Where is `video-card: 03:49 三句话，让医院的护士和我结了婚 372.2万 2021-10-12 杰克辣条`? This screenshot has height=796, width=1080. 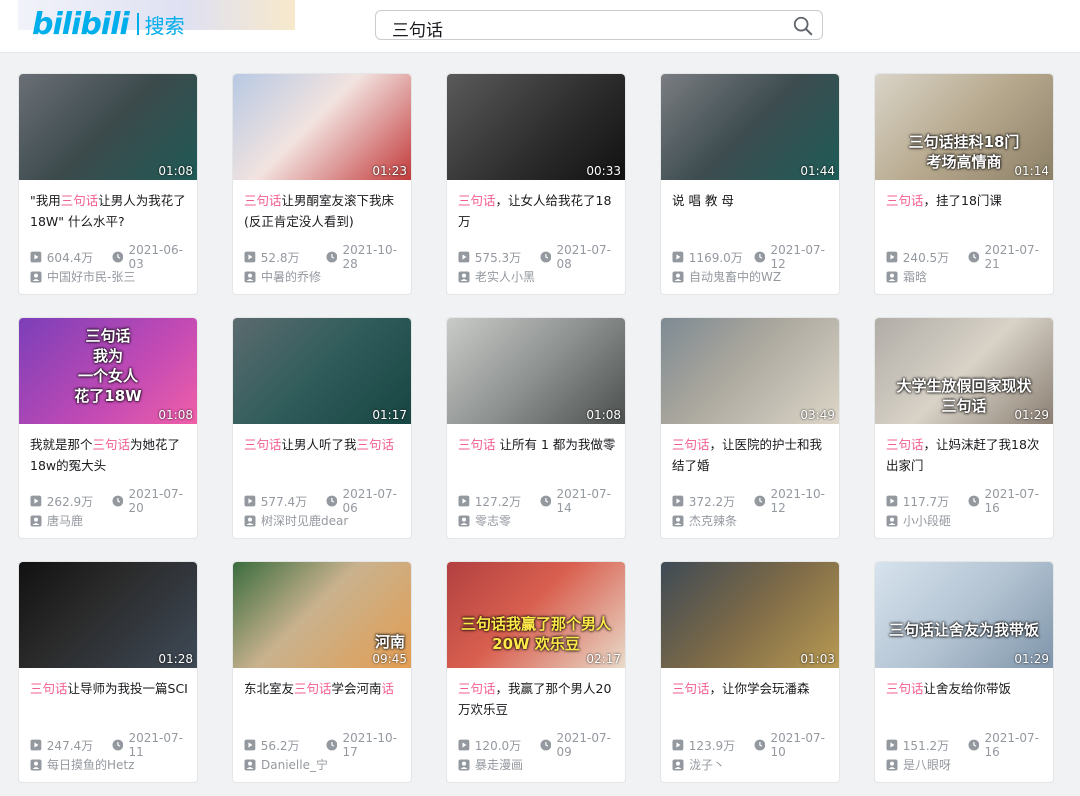
video-card: 03:49 三句话，让医院的护士和我结了婚 372.2万 2021-10-12 杰克辣条 is located at coordinates (750, 428).